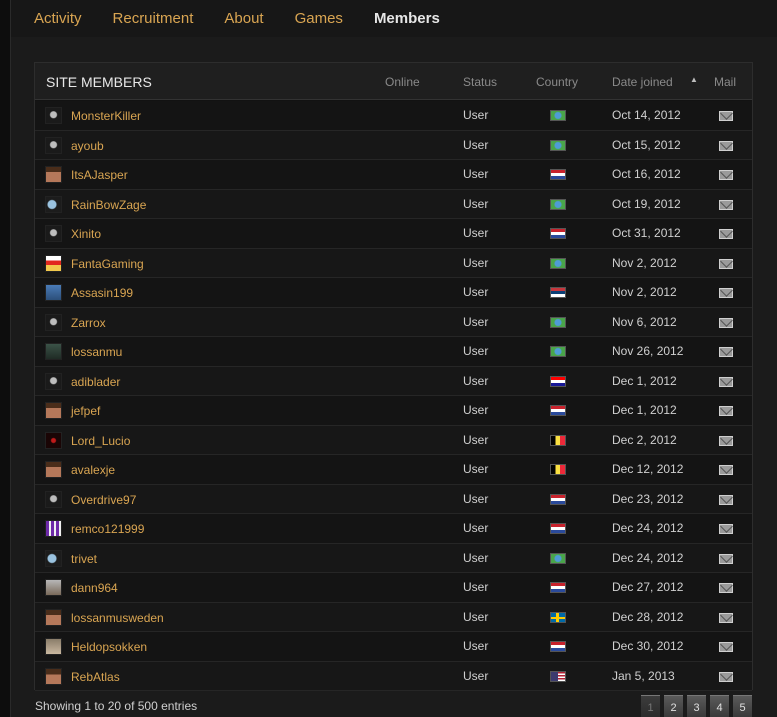  What do you see at coordinates (108, 205) in the screenshot?
I see `member-username: RainBowZage` at bounding box center [108, 205].